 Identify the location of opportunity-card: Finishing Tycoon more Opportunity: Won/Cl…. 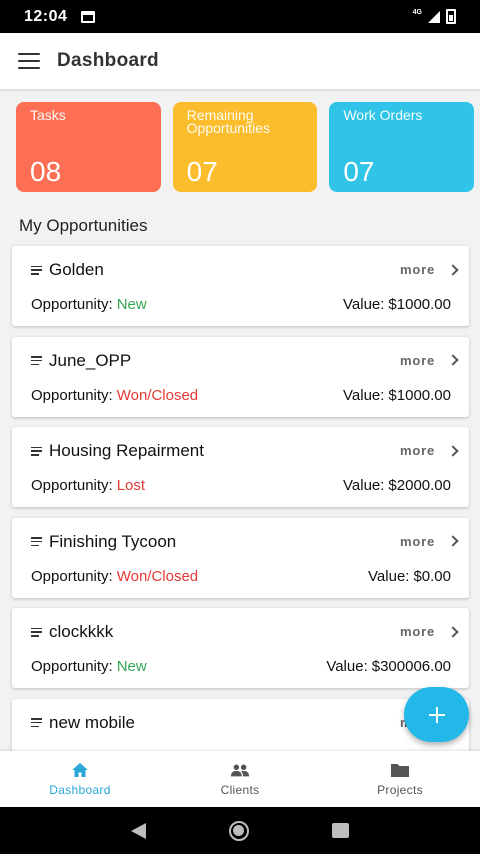
(240, 557).